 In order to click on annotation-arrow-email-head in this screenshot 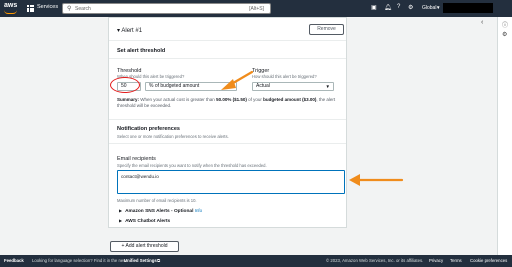, I will do `click(354, 180)`.